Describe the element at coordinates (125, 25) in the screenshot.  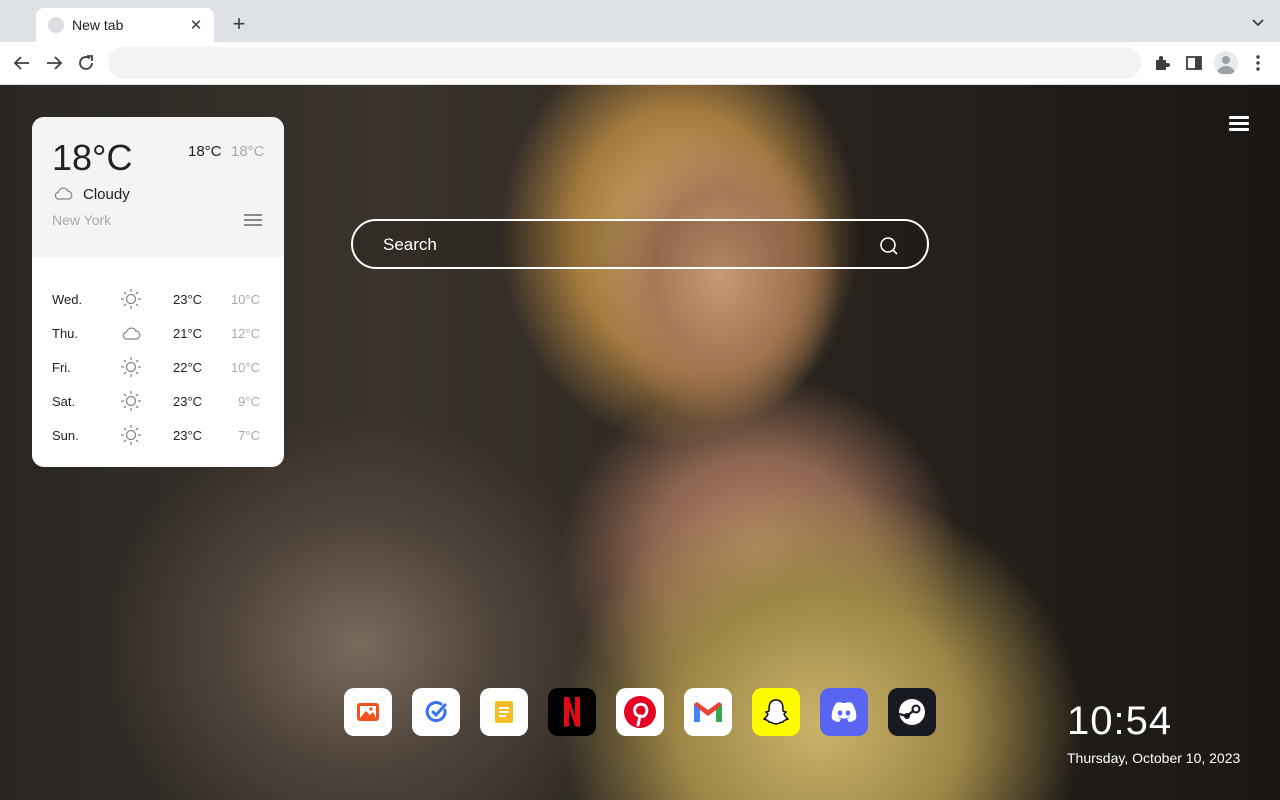
I see `tab-new-tab: New tab ✕` at that location.